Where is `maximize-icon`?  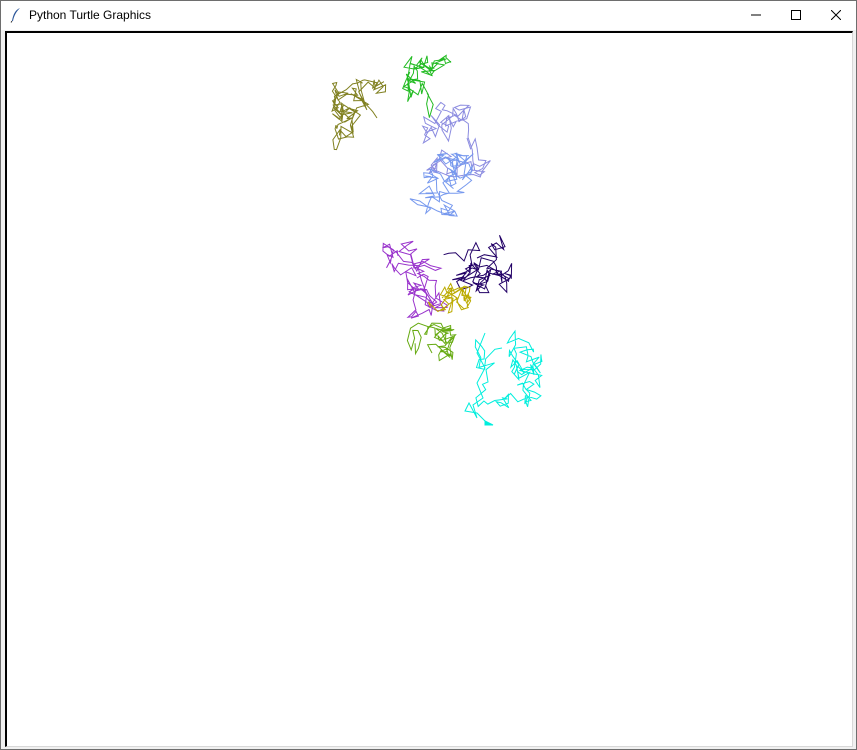 maximize-icon is located at coordinates (796, 15).